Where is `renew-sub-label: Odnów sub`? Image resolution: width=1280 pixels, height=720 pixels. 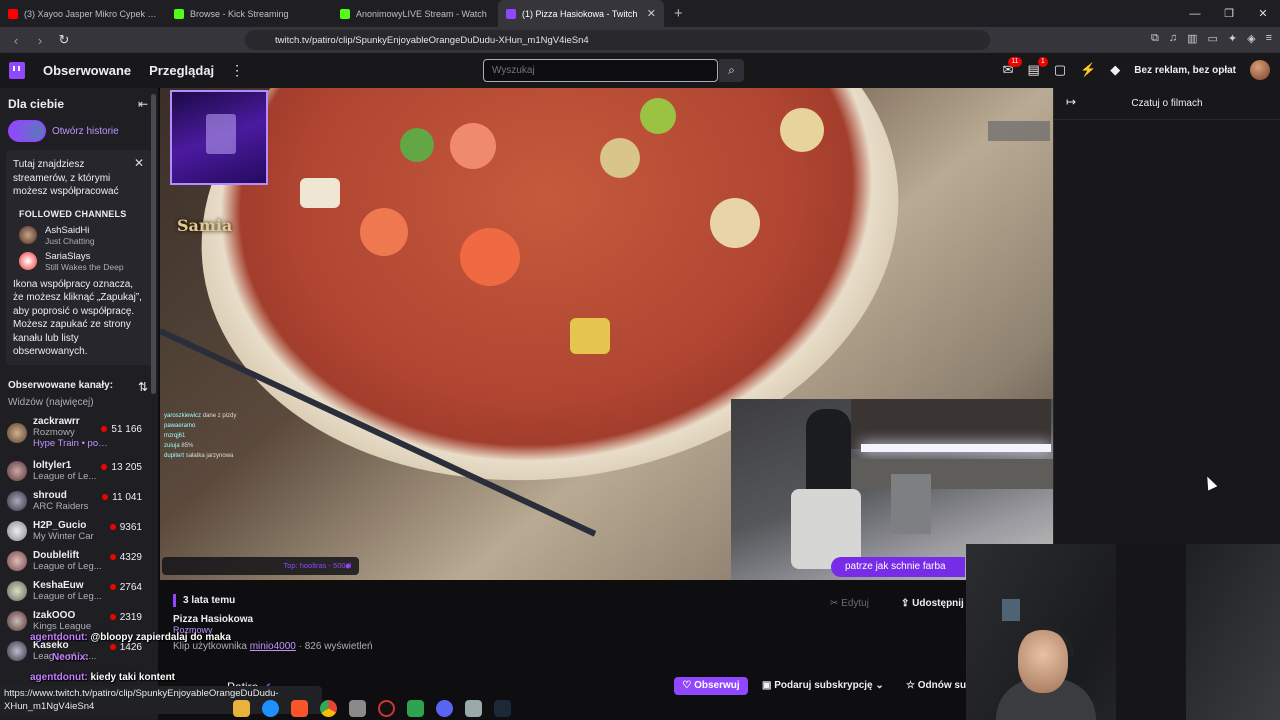
renew-sub-label: Odnów sub is located at coordinates (941, 685).